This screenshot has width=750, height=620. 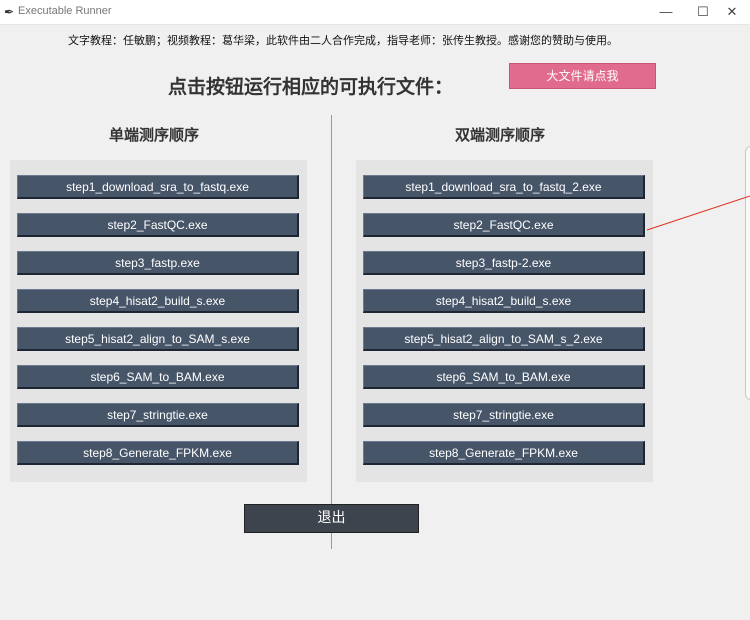 What do you see at coordinates (698, 213) in the screenshot?
I see `annotation-arrow` at bounding box center [698, 213].